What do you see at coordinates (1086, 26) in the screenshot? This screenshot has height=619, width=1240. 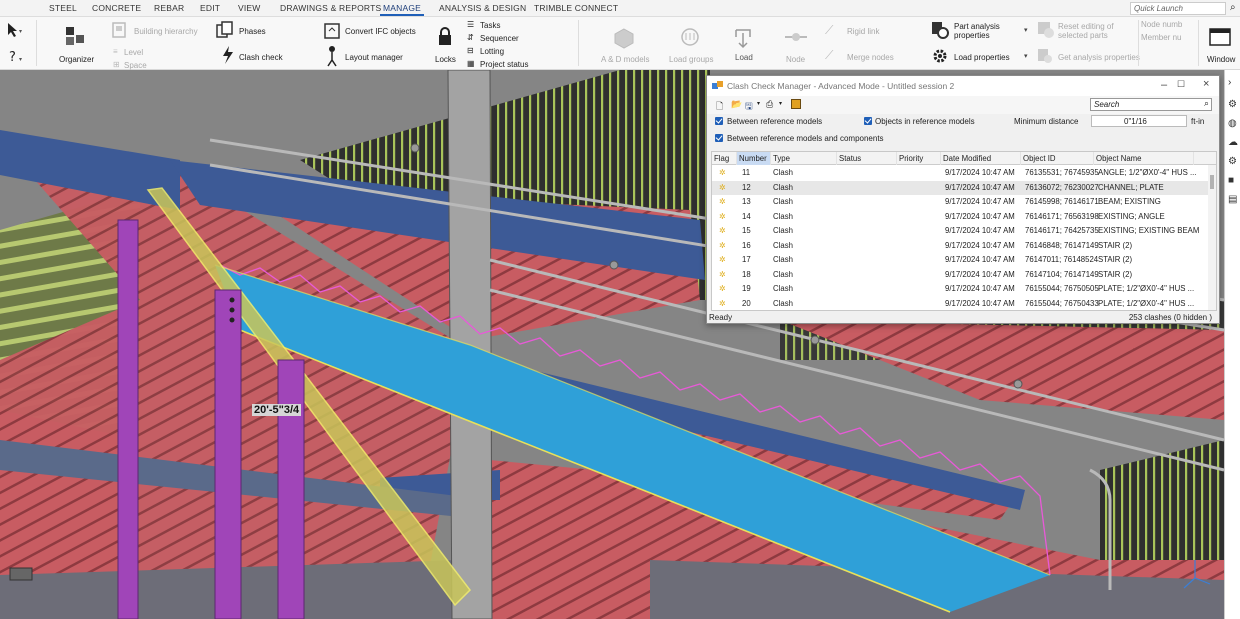 I see `reset-editing-button: Reset editing of` at bounding box center [1086, 26].